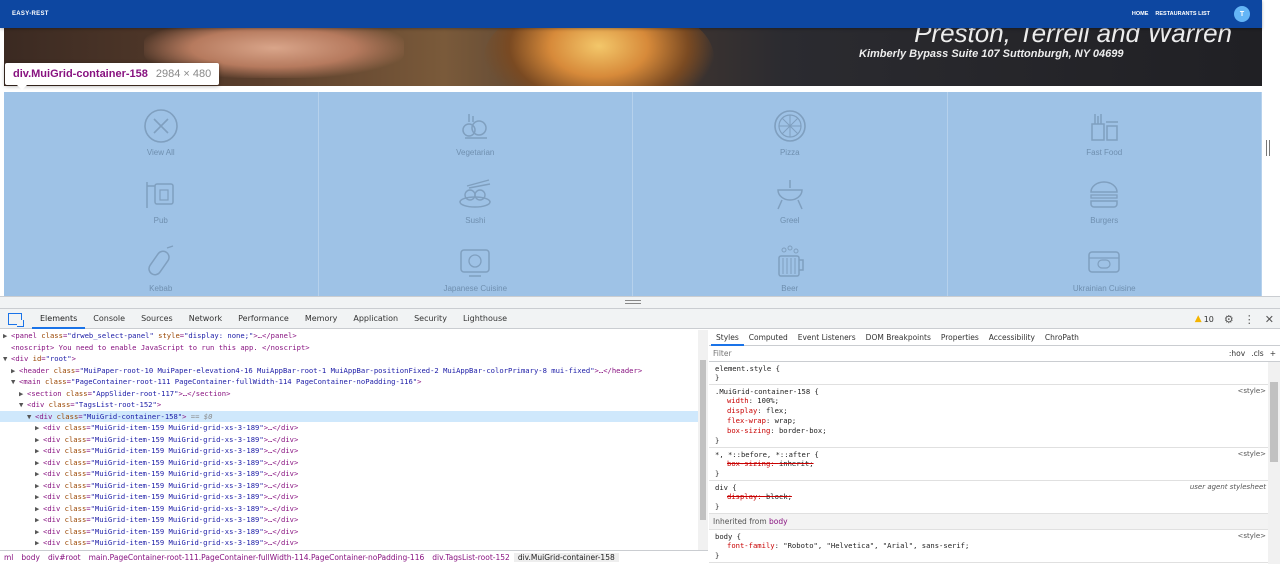 The image size is (1280, 564). Describe the element at coordinates (1105, 262) in the screenshot. I see `category-tile: Ukrainian Cuisine` at that location.